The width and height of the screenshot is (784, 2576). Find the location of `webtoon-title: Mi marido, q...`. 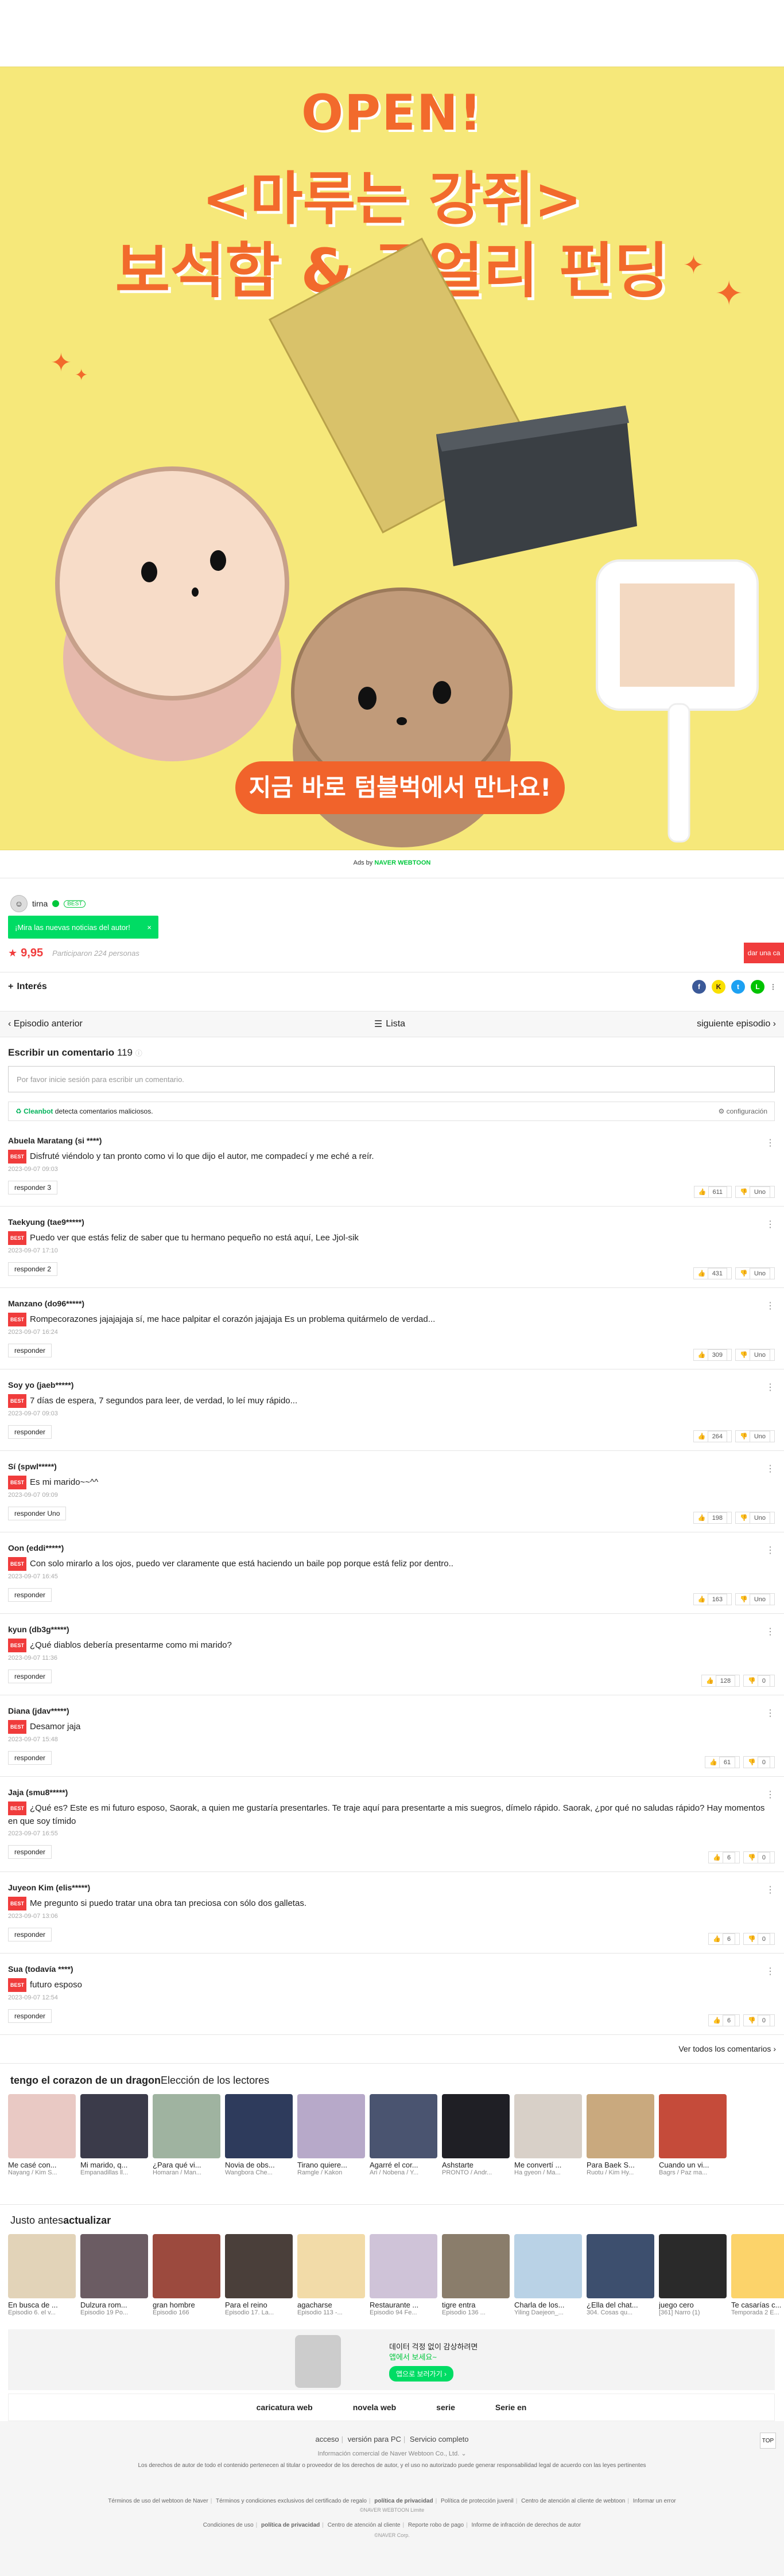

webtoon-title: Mi marido, q... is located at coordinates (114, 2165).